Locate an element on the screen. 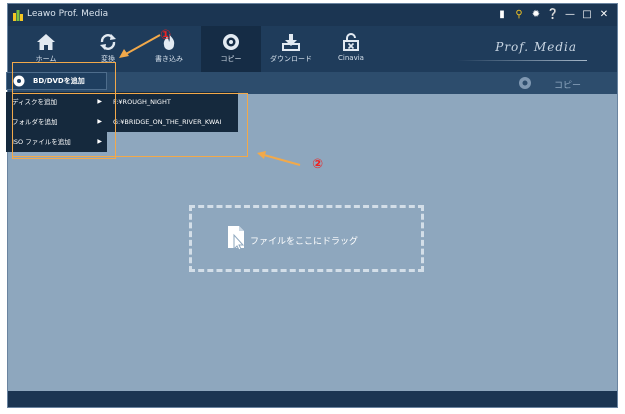 Image resolution: width=625 pixels, height=414 pixels. copy-tab-label: コピー is located at coordinates (567, 84).